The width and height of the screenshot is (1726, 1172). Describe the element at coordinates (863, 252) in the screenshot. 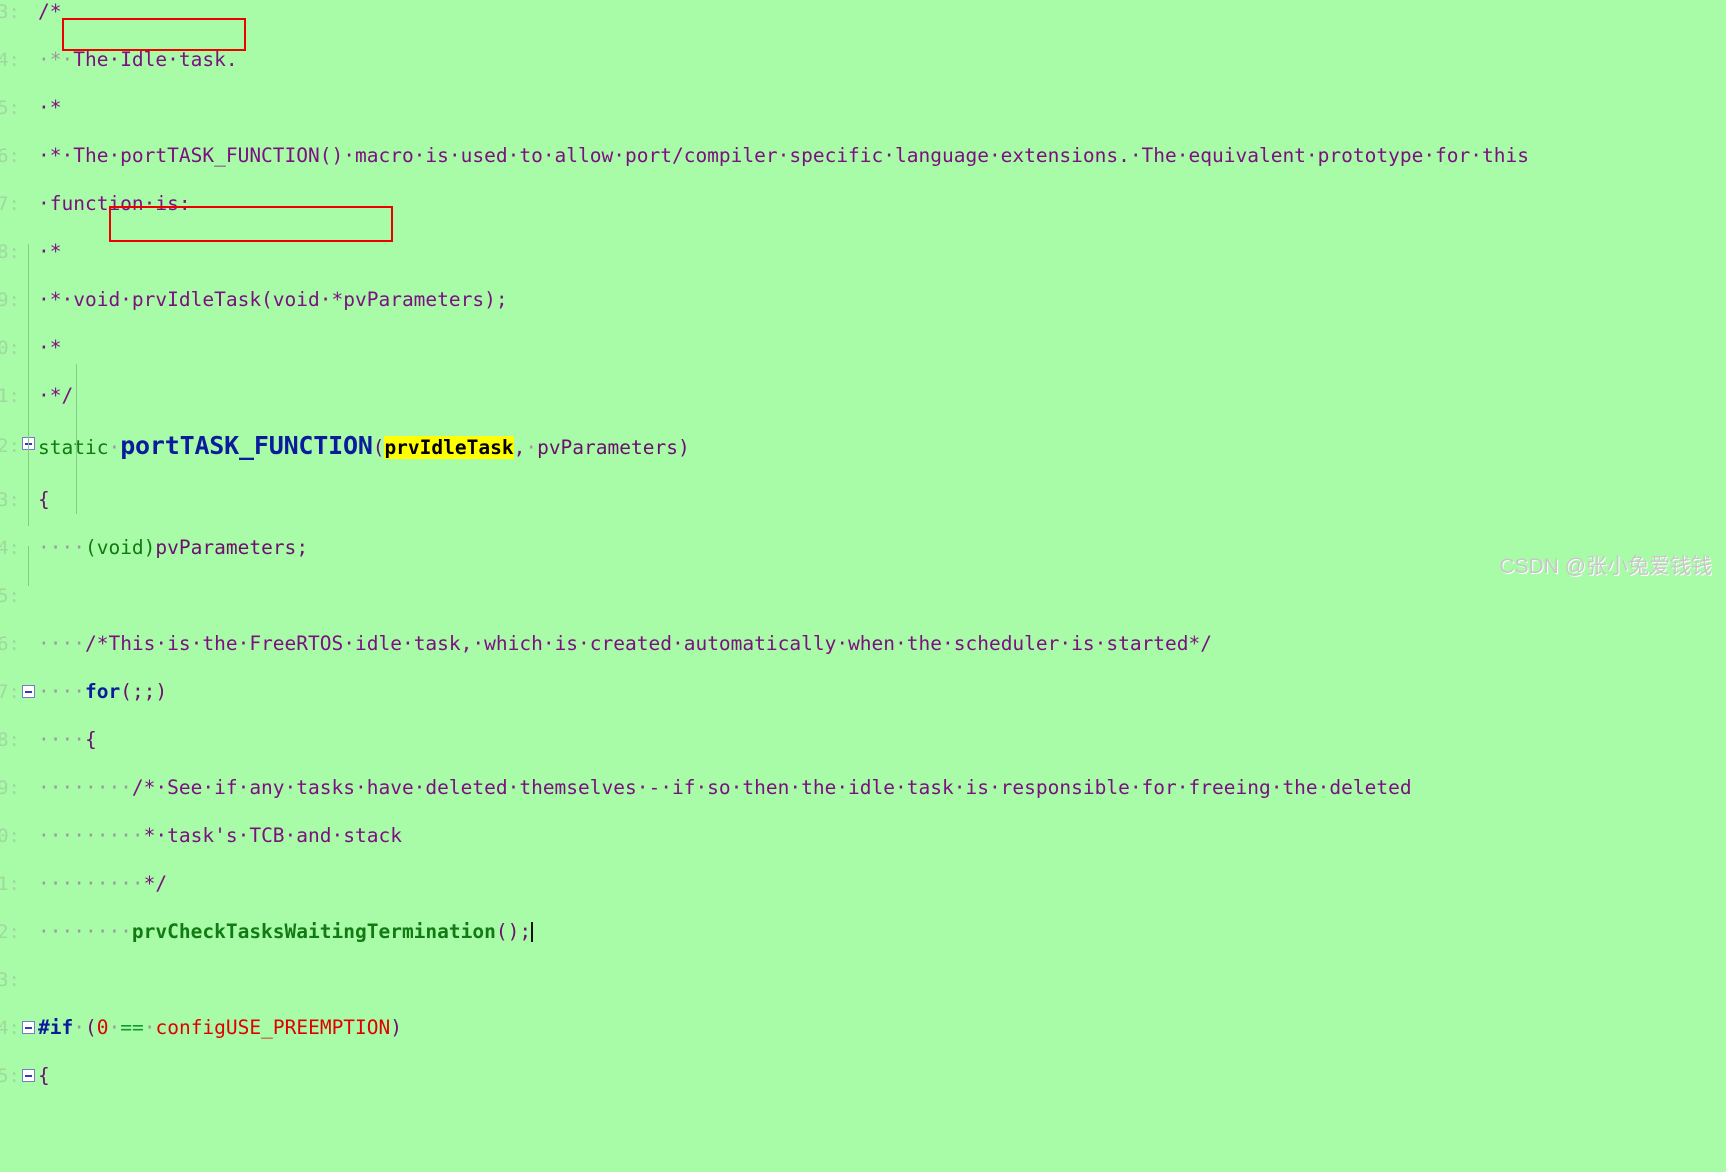

I see `code-line: 8: ·*` at that location.